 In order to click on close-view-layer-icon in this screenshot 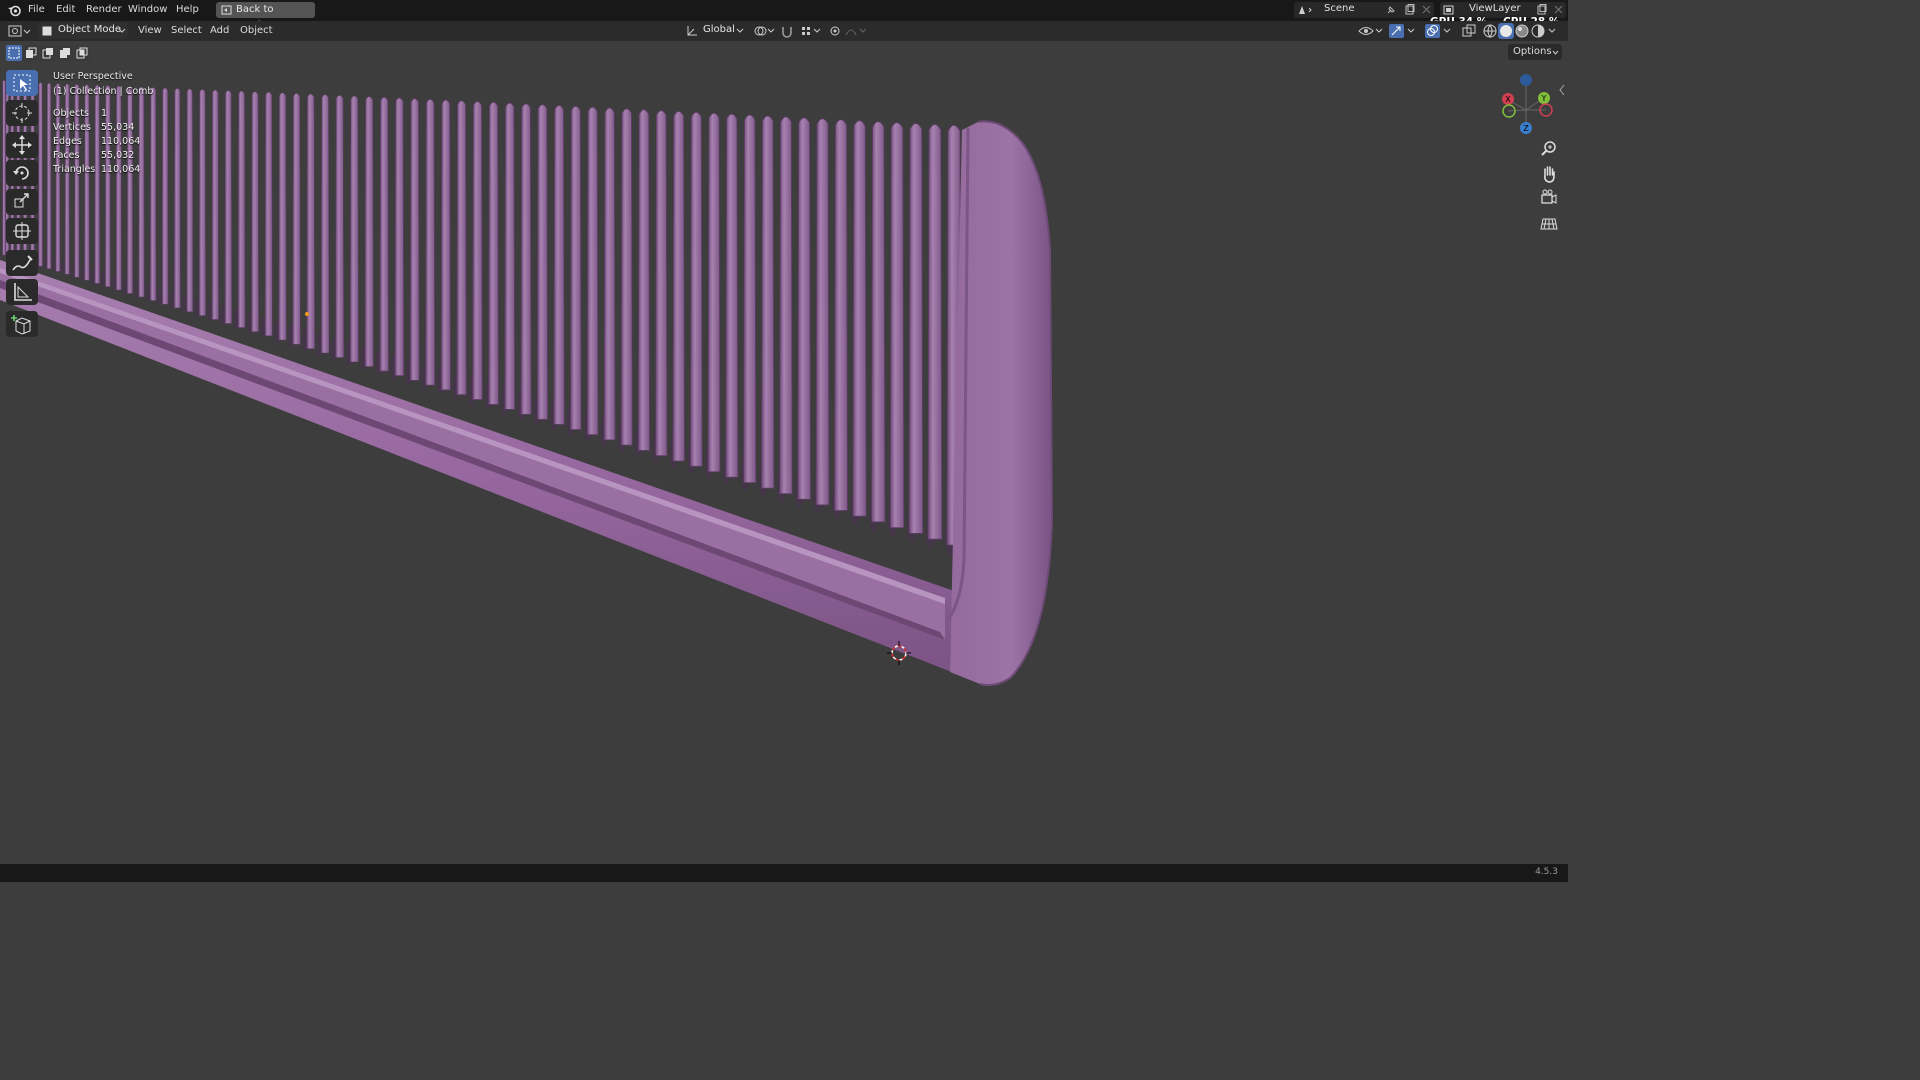, I will do `click(1558, 9)`.